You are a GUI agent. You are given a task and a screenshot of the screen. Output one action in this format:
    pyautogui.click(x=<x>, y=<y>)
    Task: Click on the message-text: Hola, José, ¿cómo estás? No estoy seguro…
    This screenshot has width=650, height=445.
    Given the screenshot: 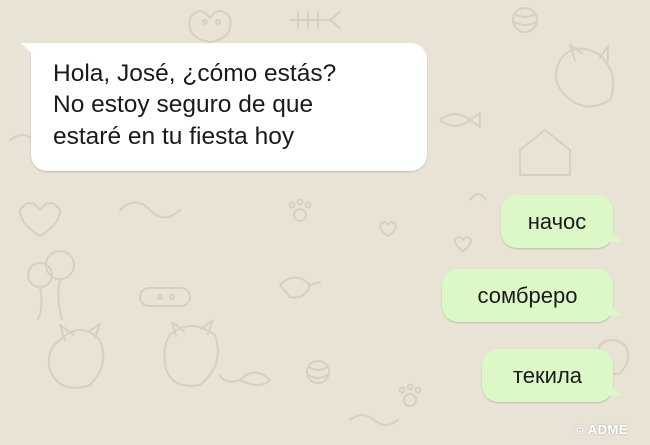 What is the action you would take?
    pyautogui.click(x=195, y=105)
    